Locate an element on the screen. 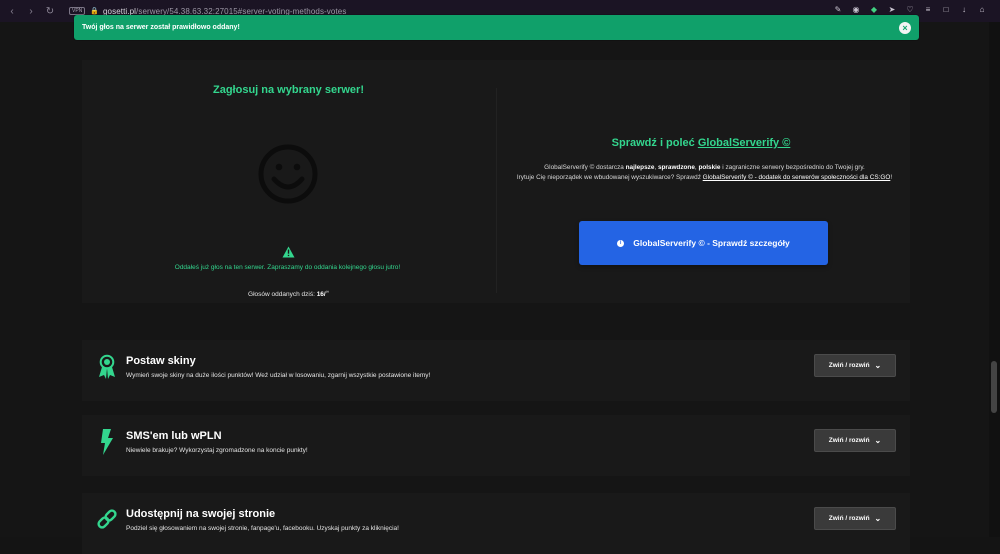  heart-icon: ♡ is located at coordinates (910, 9).